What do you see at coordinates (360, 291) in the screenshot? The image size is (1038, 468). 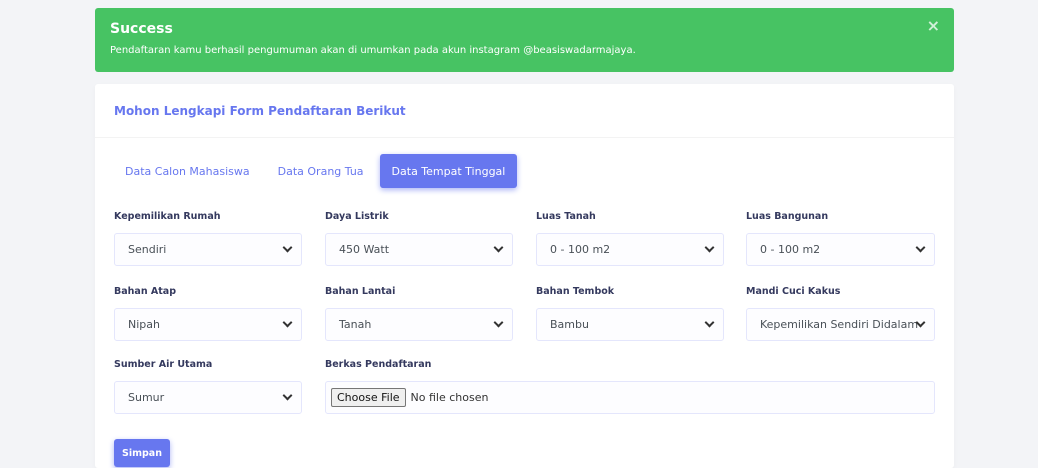 I see `bahan-lantai-label: Bahan Lantai` at bounding box center [360, 291].